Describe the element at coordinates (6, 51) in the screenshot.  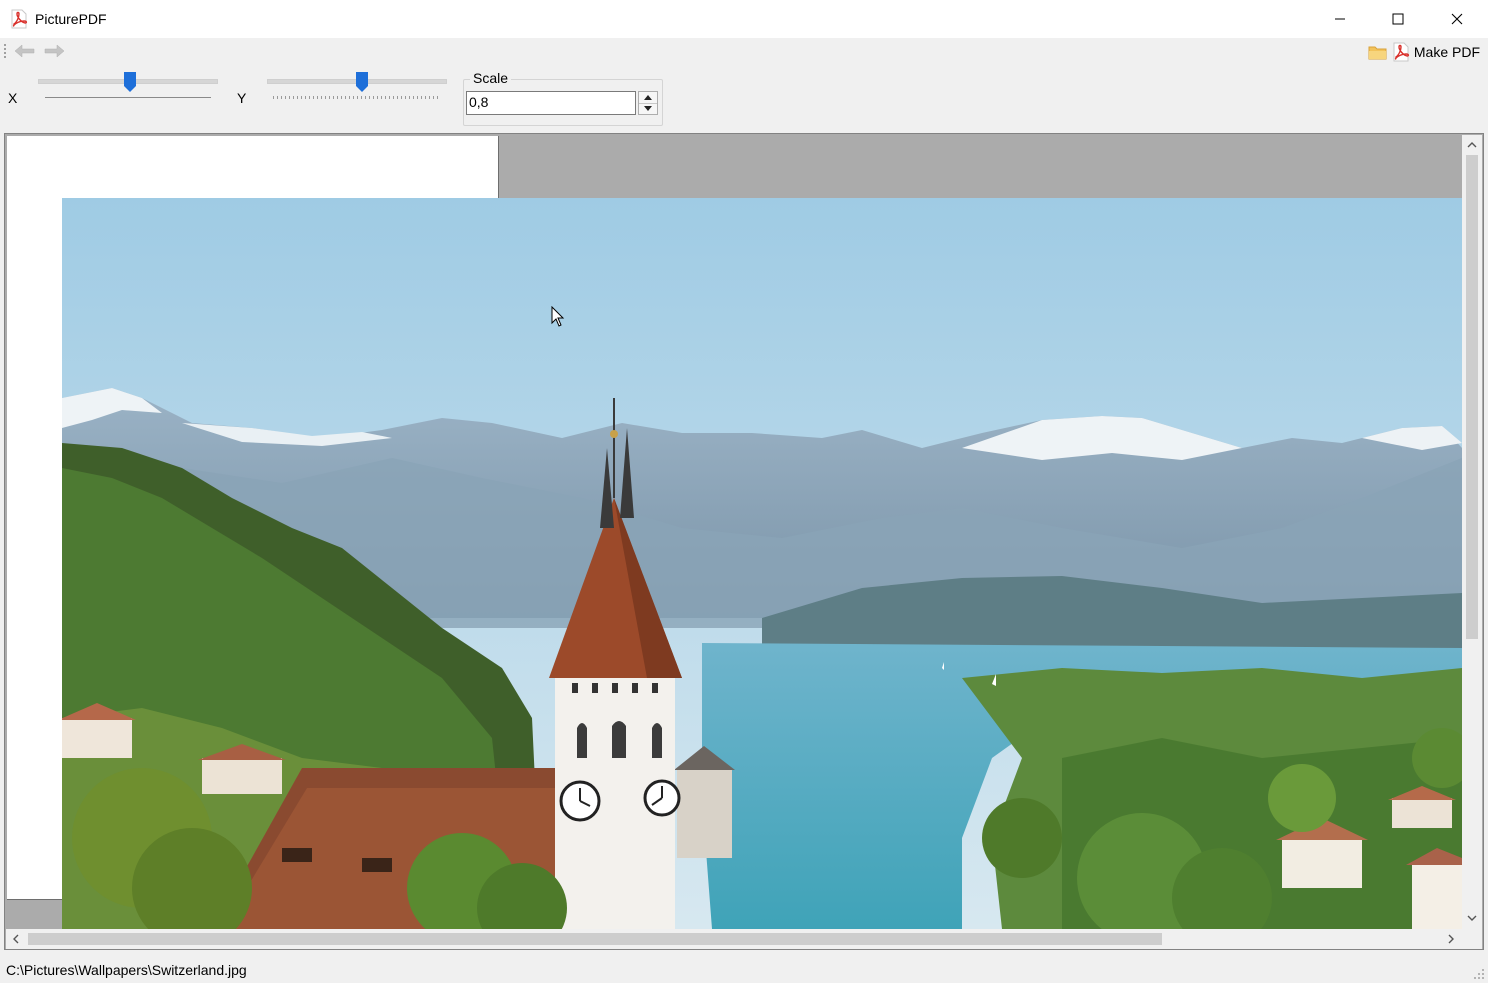
I see `toolbar-grip` at that location.